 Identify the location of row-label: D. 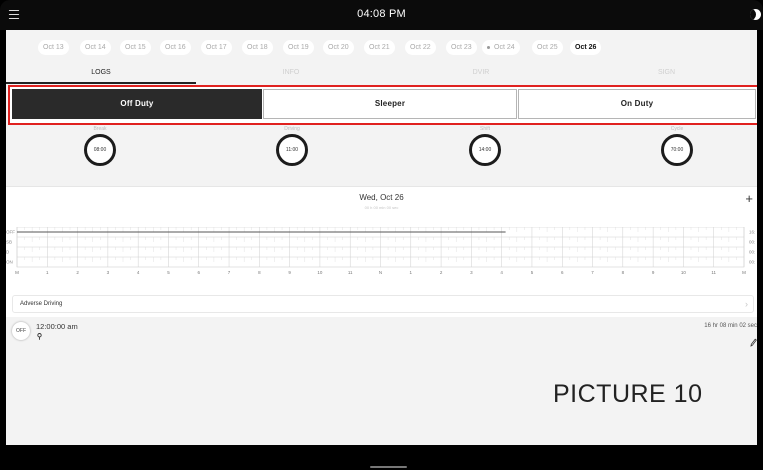
(8, 252).